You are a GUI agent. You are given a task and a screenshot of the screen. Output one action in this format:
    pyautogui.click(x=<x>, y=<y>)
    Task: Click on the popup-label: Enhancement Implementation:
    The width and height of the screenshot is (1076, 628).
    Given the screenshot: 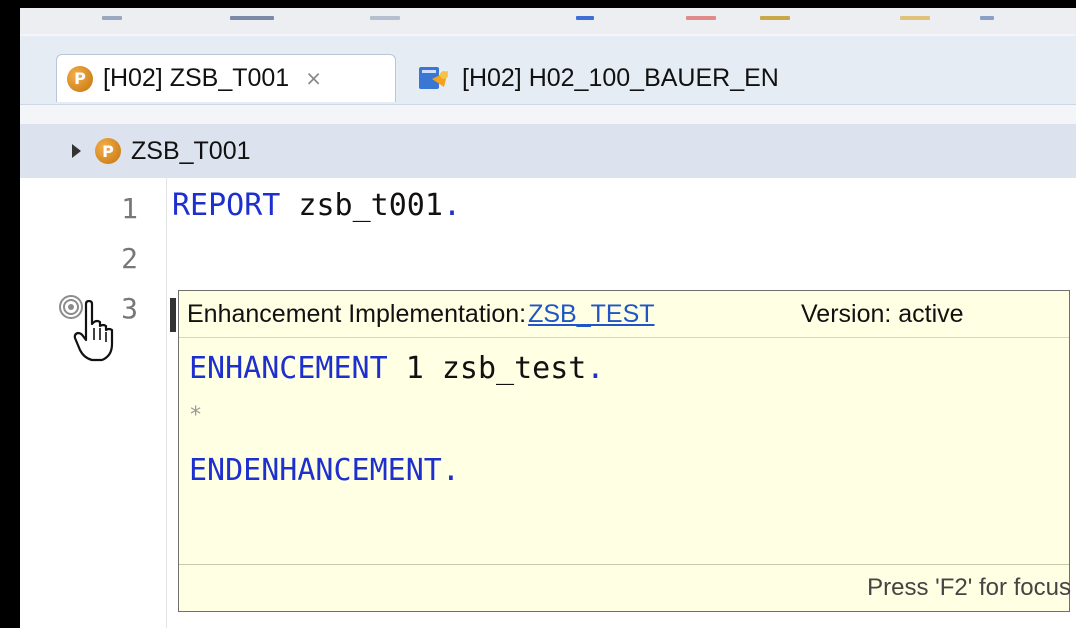 What is the action you would take?
    pyautogui.click(x=357, y=313)
    